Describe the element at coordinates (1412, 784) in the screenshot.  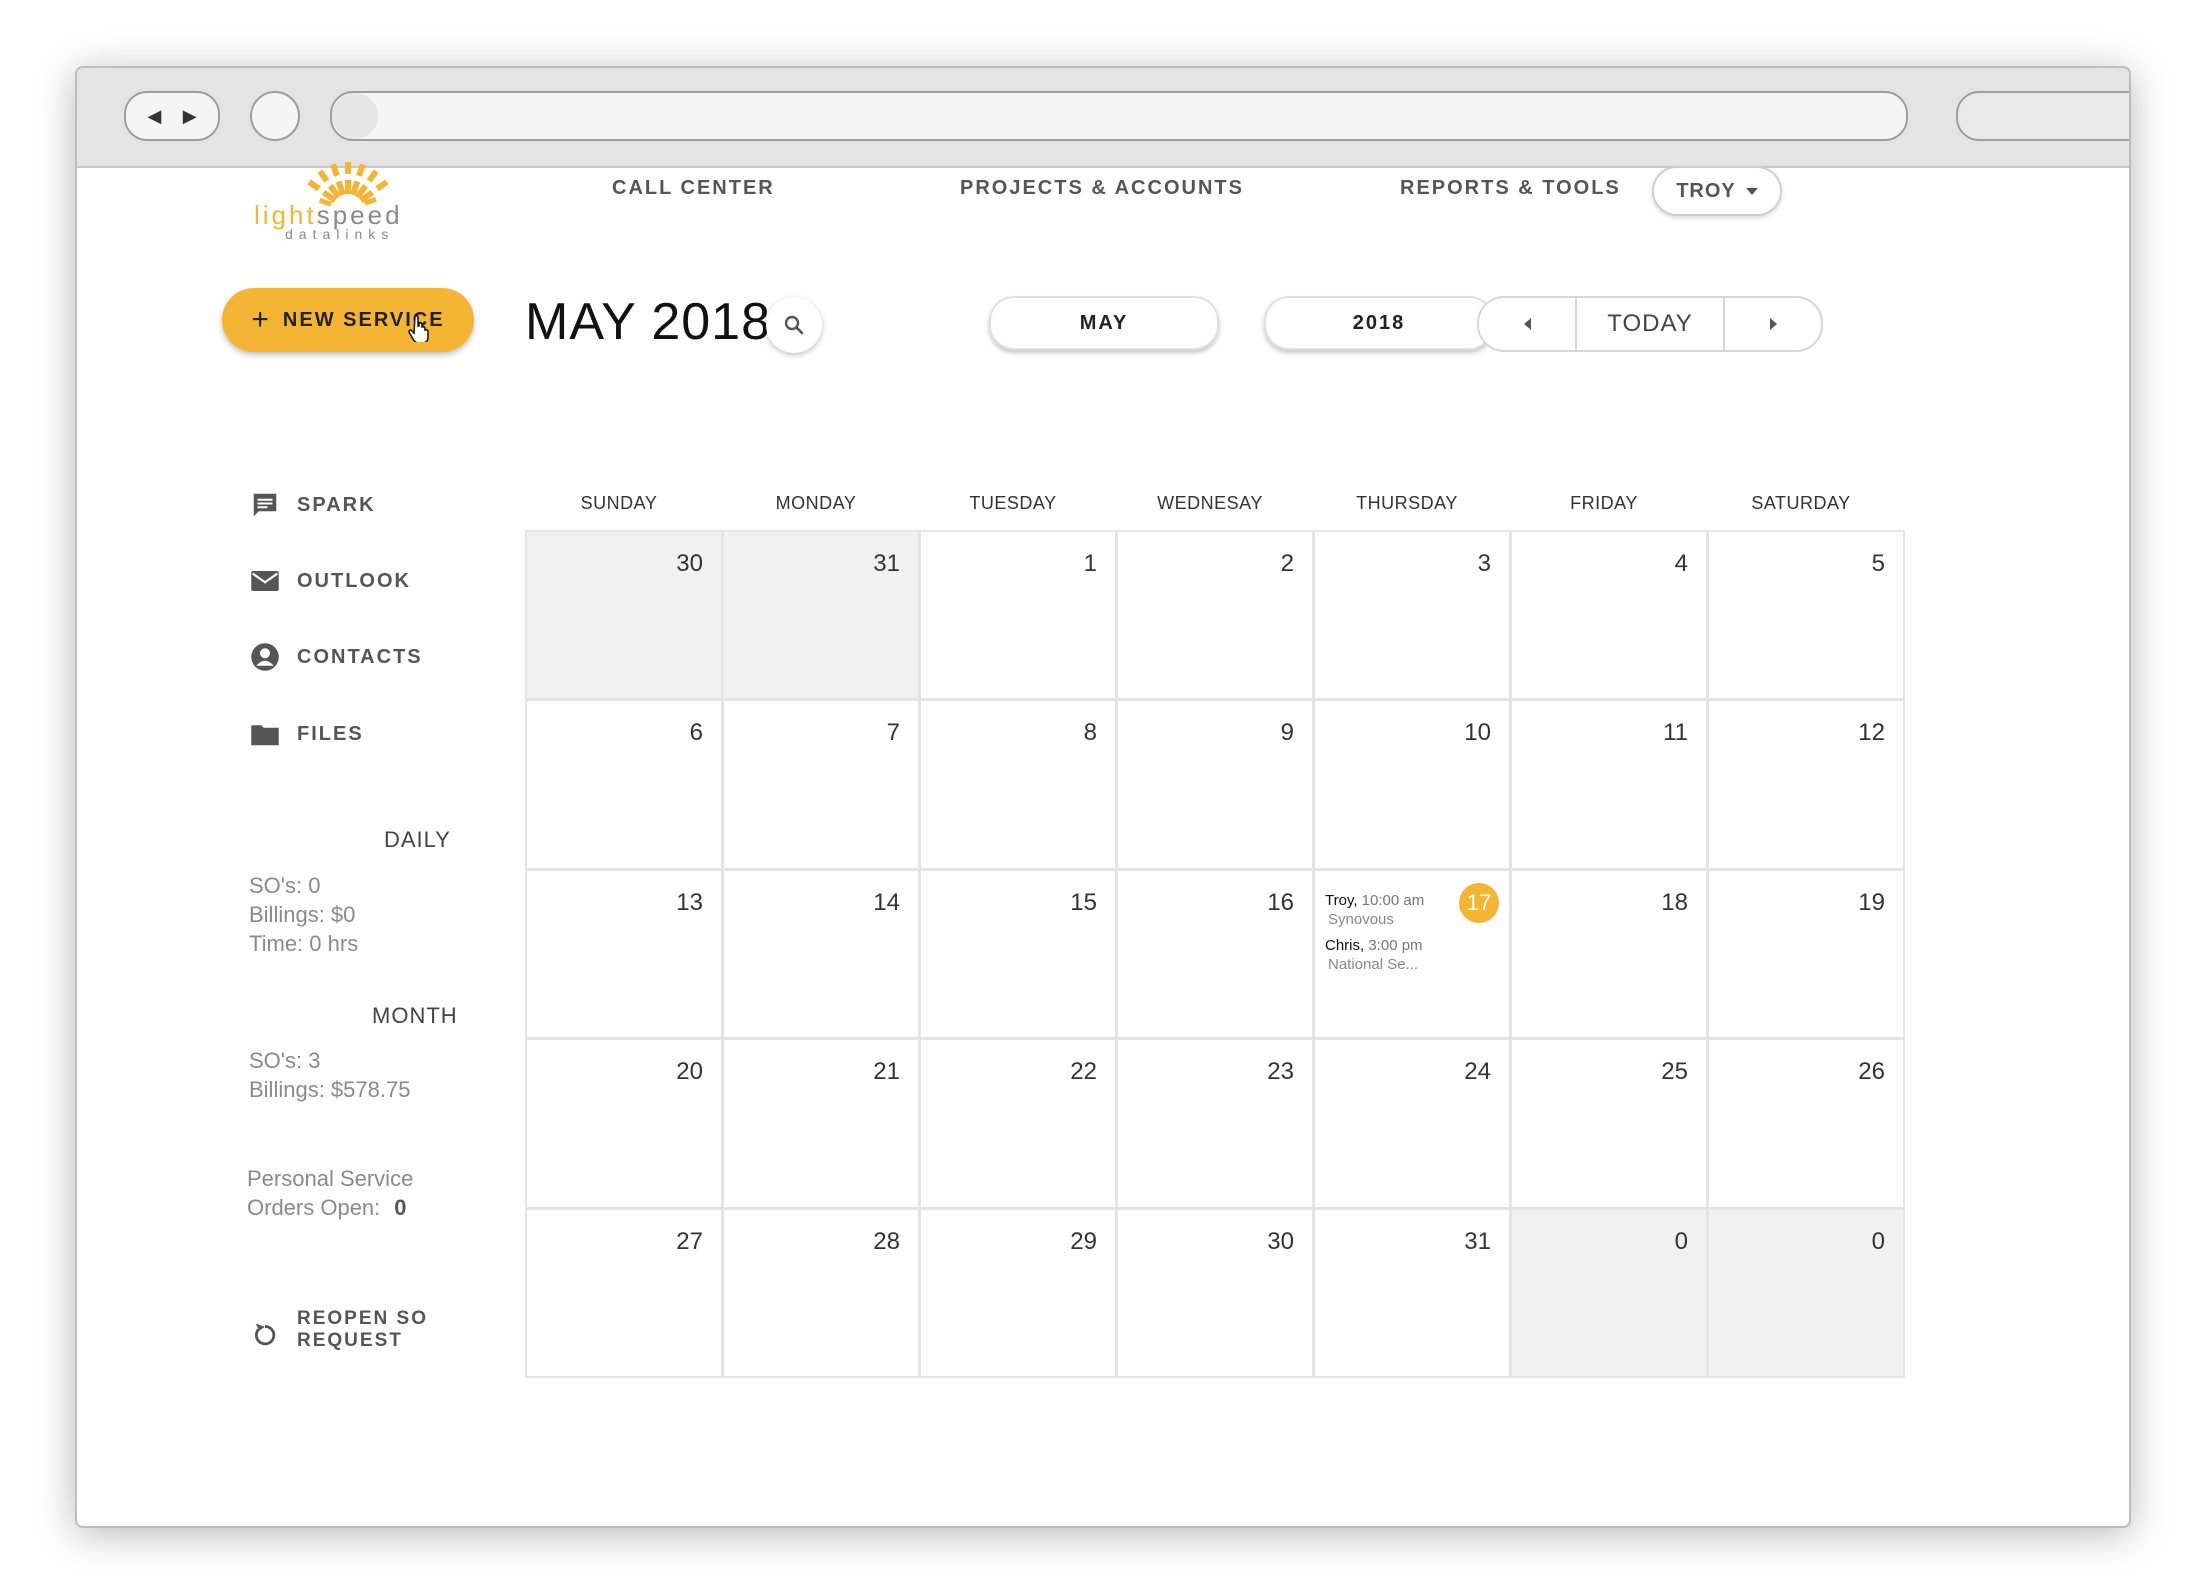
I see `calendar-day-cell: 10` at that location.